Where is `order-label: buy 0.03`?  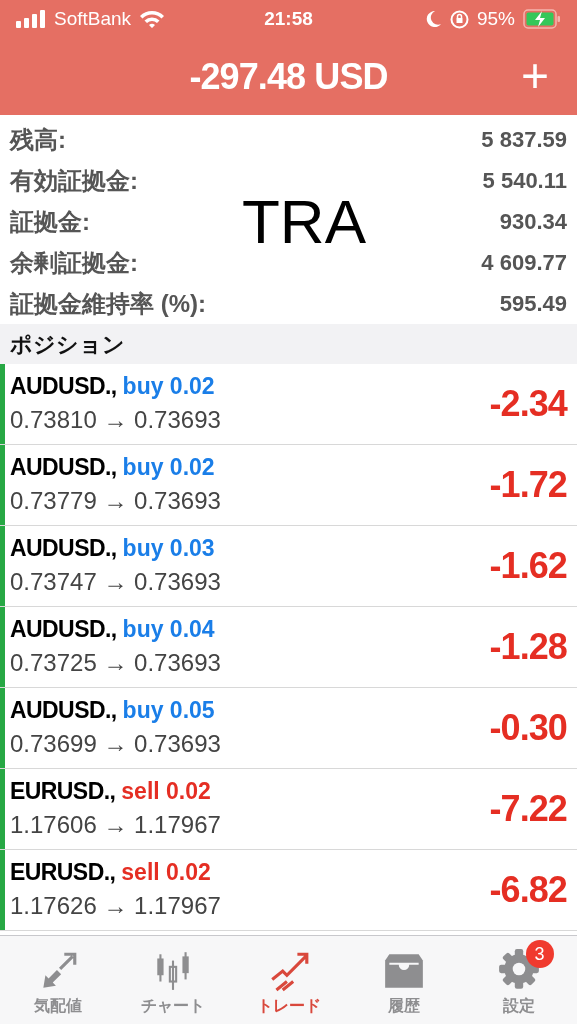 order-label: buy 0.03 is located at coordinates (168, 548).